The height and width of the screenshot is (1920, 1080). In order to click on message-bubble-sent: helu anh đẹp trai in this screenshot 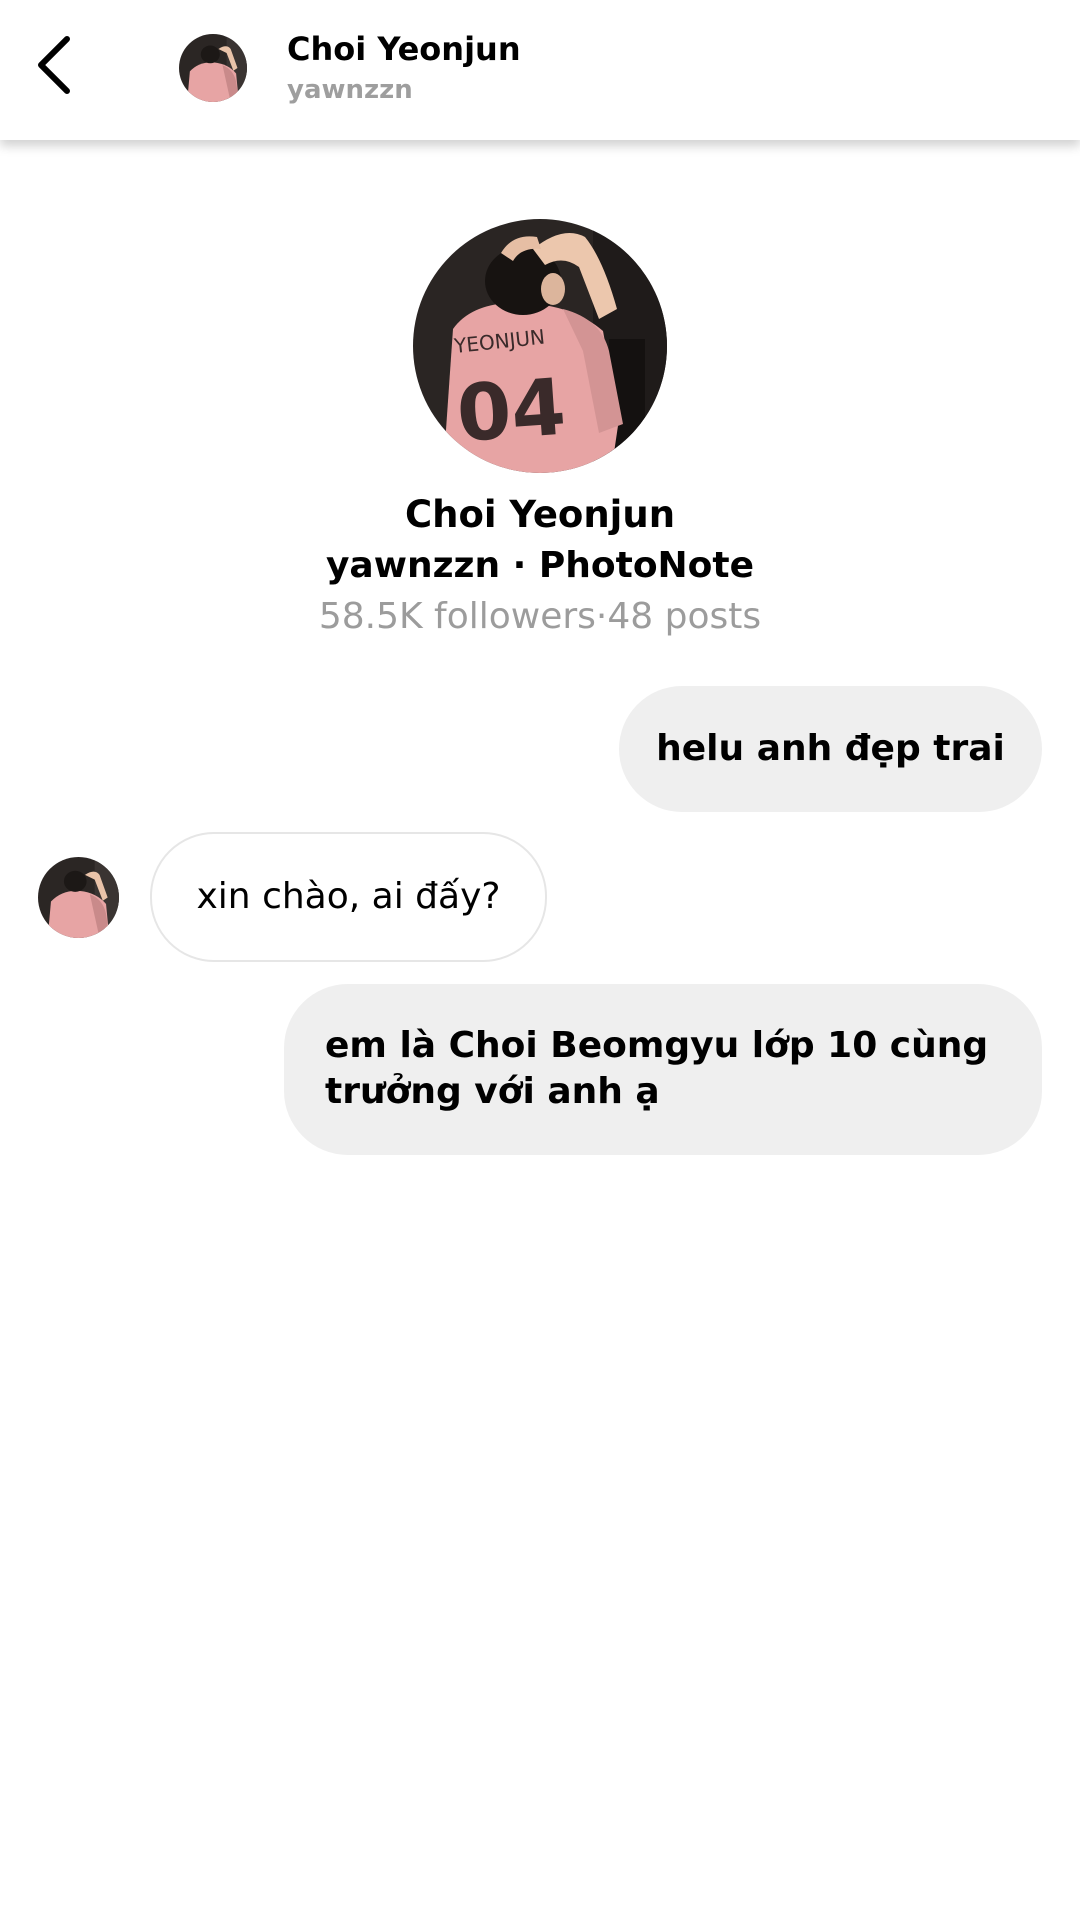, I will do `click(830, 749)`.